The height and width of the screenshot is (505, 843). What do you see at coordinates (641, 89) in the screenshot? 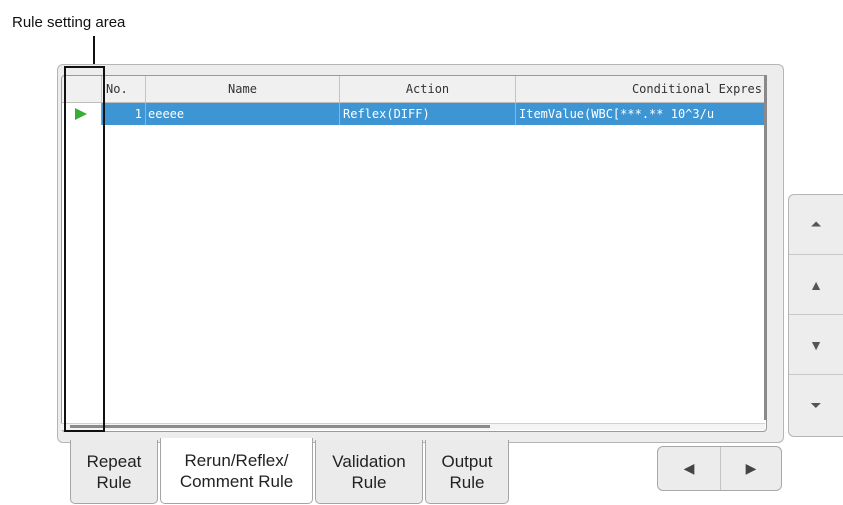
I see `column-header-conditional-expression: Conditional Expres` at bounding box center [641, 89].